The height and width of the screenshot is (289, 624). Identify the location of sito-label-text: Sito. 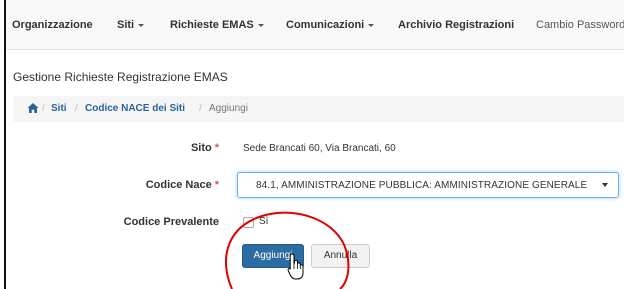
(201, 148).